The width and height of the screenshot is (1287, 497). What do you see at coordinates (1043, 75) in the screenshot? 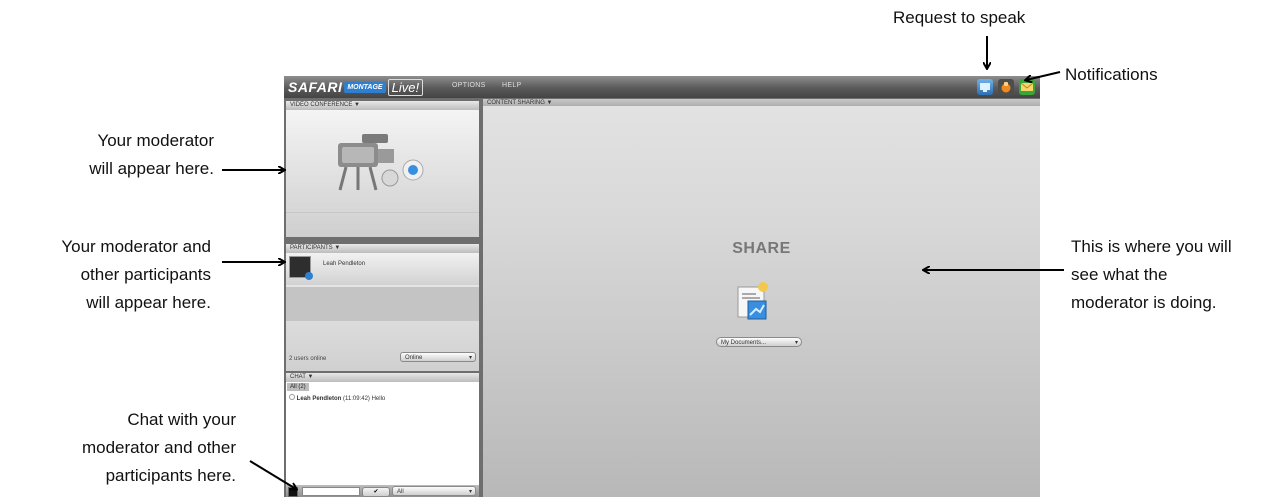
I see `notifications-arrow` at bounding box center [1043, 75].